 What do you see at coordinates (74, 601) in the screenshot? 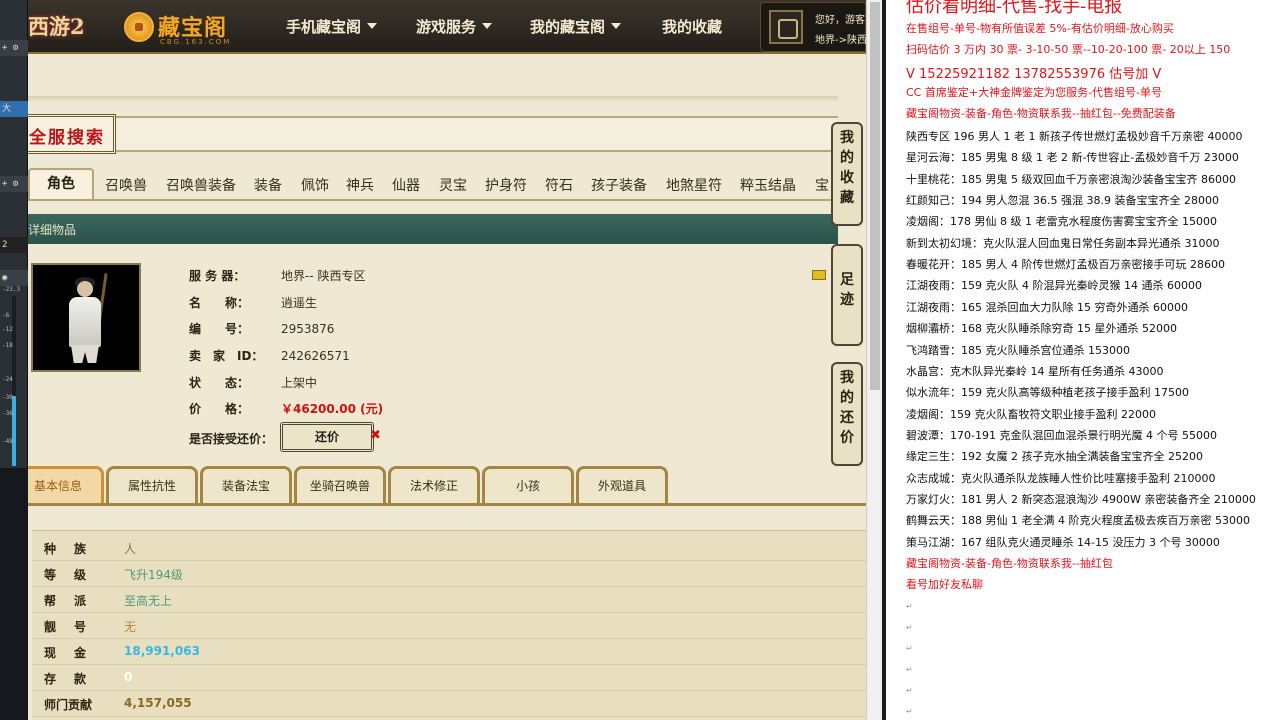
I see `attr-label: 帮派` at bounding box center [74, 601].